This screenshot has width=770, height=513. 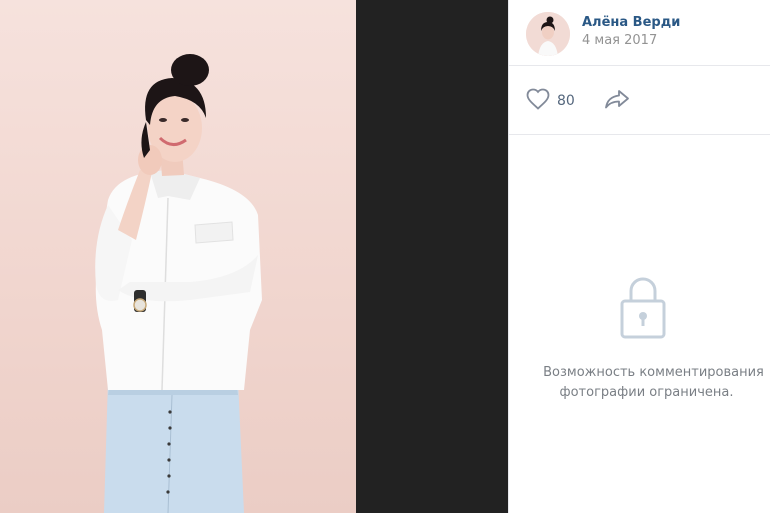 What do you see at coordinates (631, 22) in the screenshot?
I see `author-name-link: Алёна Верди` at bounding box center [631, 22].